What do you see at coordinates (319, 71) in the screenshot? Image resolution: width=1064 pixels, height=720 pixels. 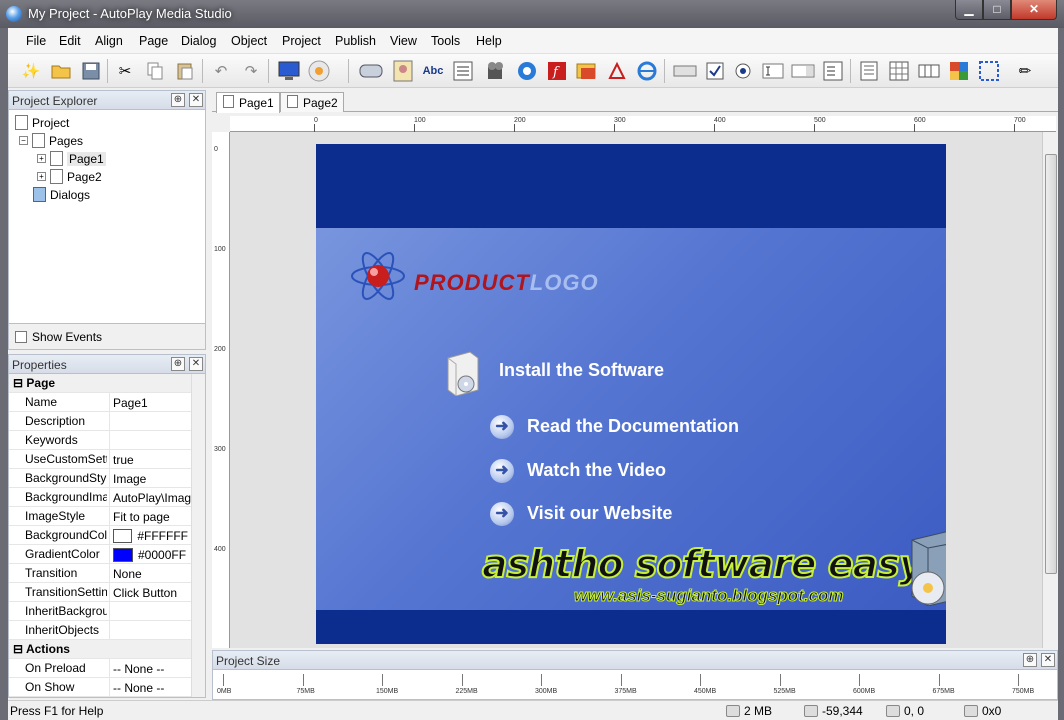 I see `build-icon` at bounding box center [319, 71].